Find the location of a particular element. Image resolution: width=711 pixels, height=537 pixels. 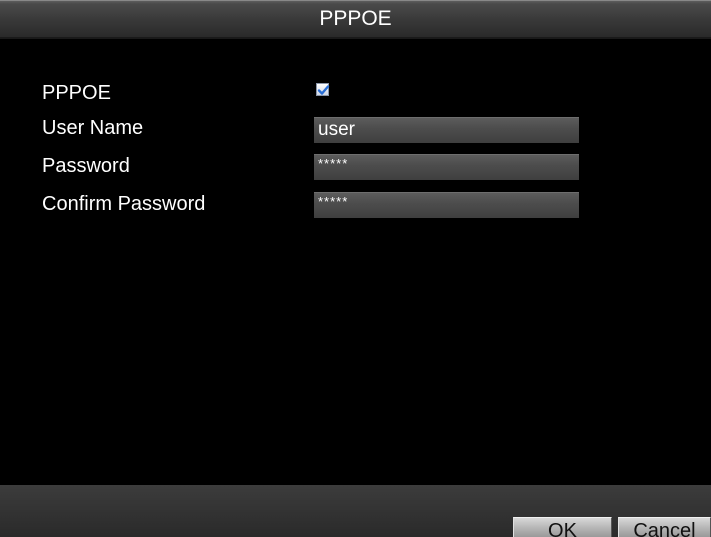

pppoe-label: PPPOE is located at coordinates (76, 93).